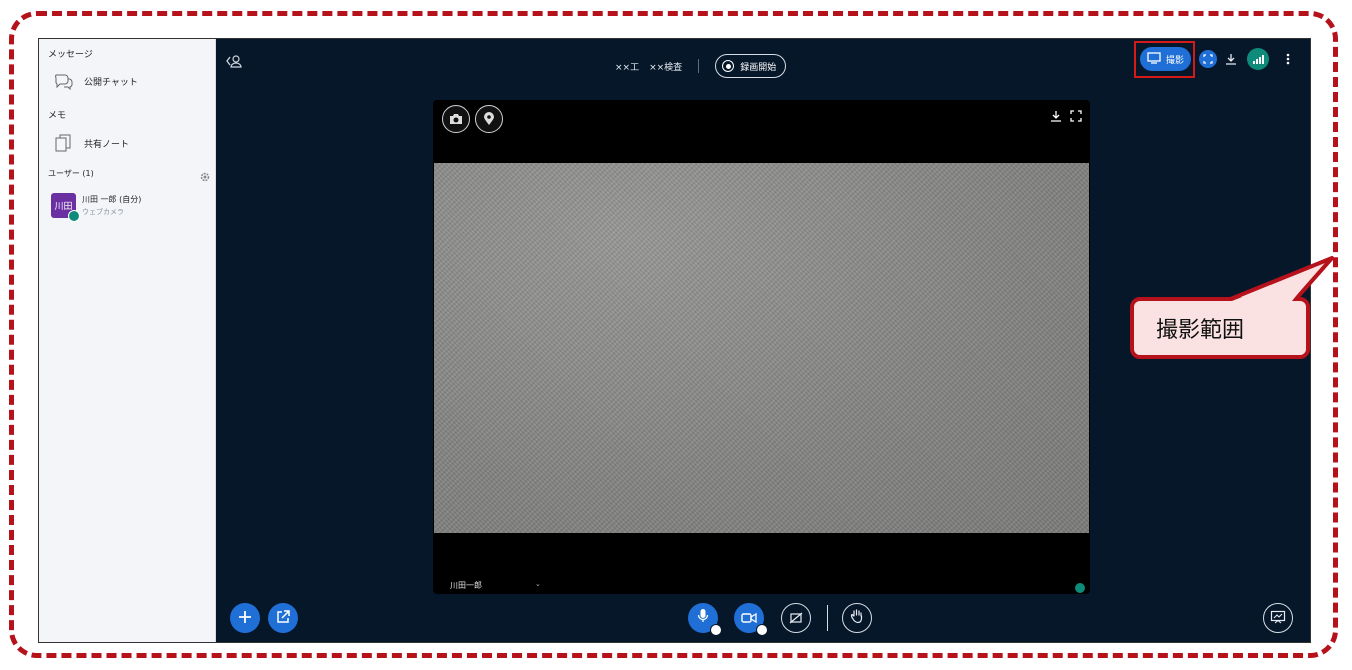 The image size is (1352, 670). I want to click on title-part-1: ××工, so click(627, 67).